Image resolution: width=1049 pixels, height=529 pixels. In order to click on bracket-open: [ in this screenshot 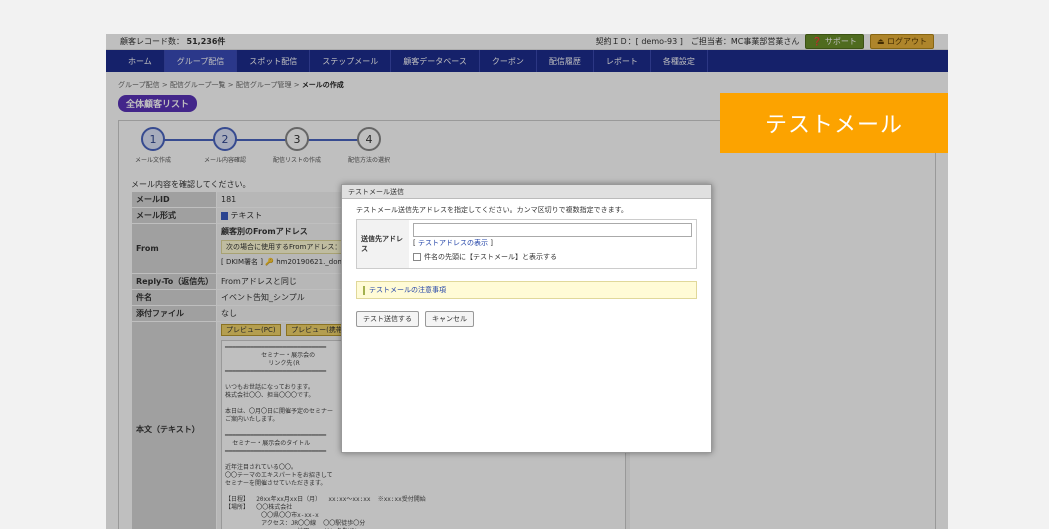, I will do `click(414, 243)`.